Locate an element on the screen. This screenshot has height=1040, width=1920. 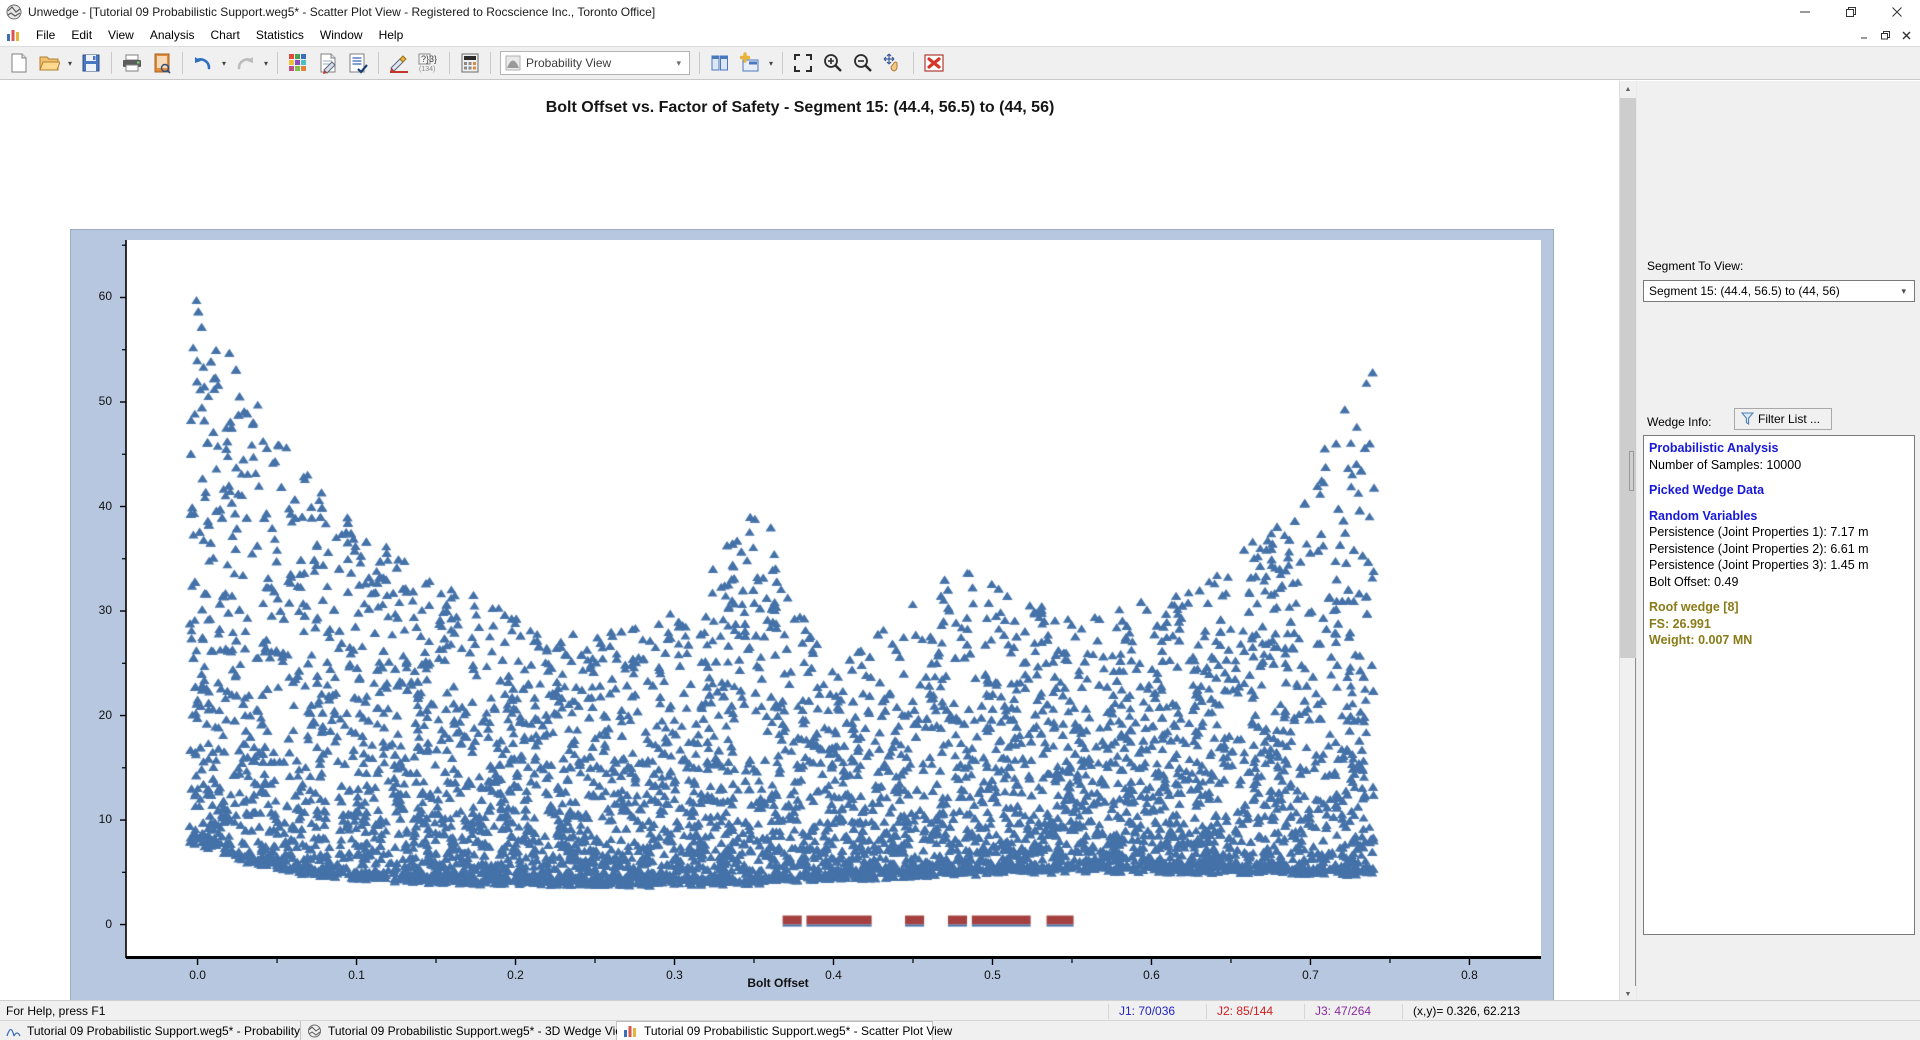
status-j2: J2: 85/144 is located at coordinates (1255, 1011).